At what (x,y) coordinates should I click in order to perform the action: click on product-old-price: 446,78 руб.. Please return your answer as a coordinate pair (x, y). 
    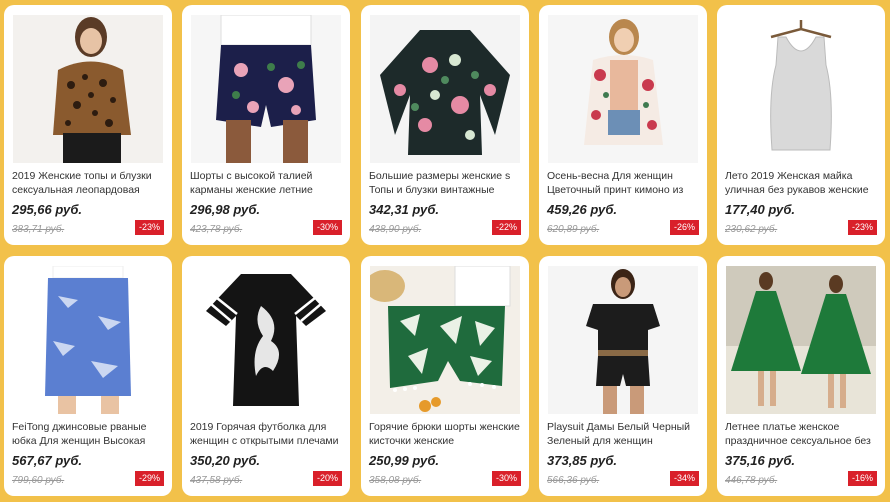
    Looking at the image, I should click on (751, 480).